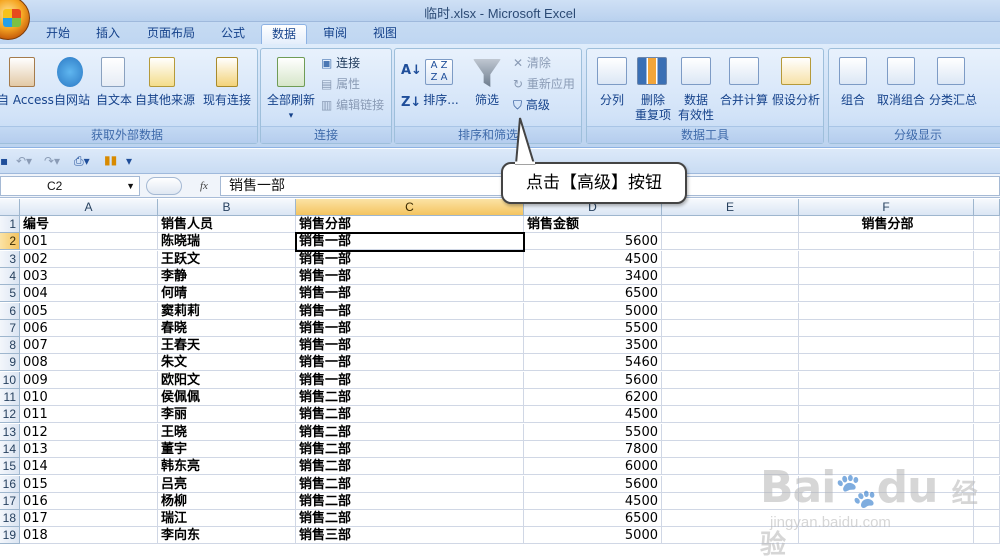 This screenshot has width=1000, height=556. Describe the element at coordinates (593, 536) in the screenshot. I see `grid-cell: 5000` at that location.